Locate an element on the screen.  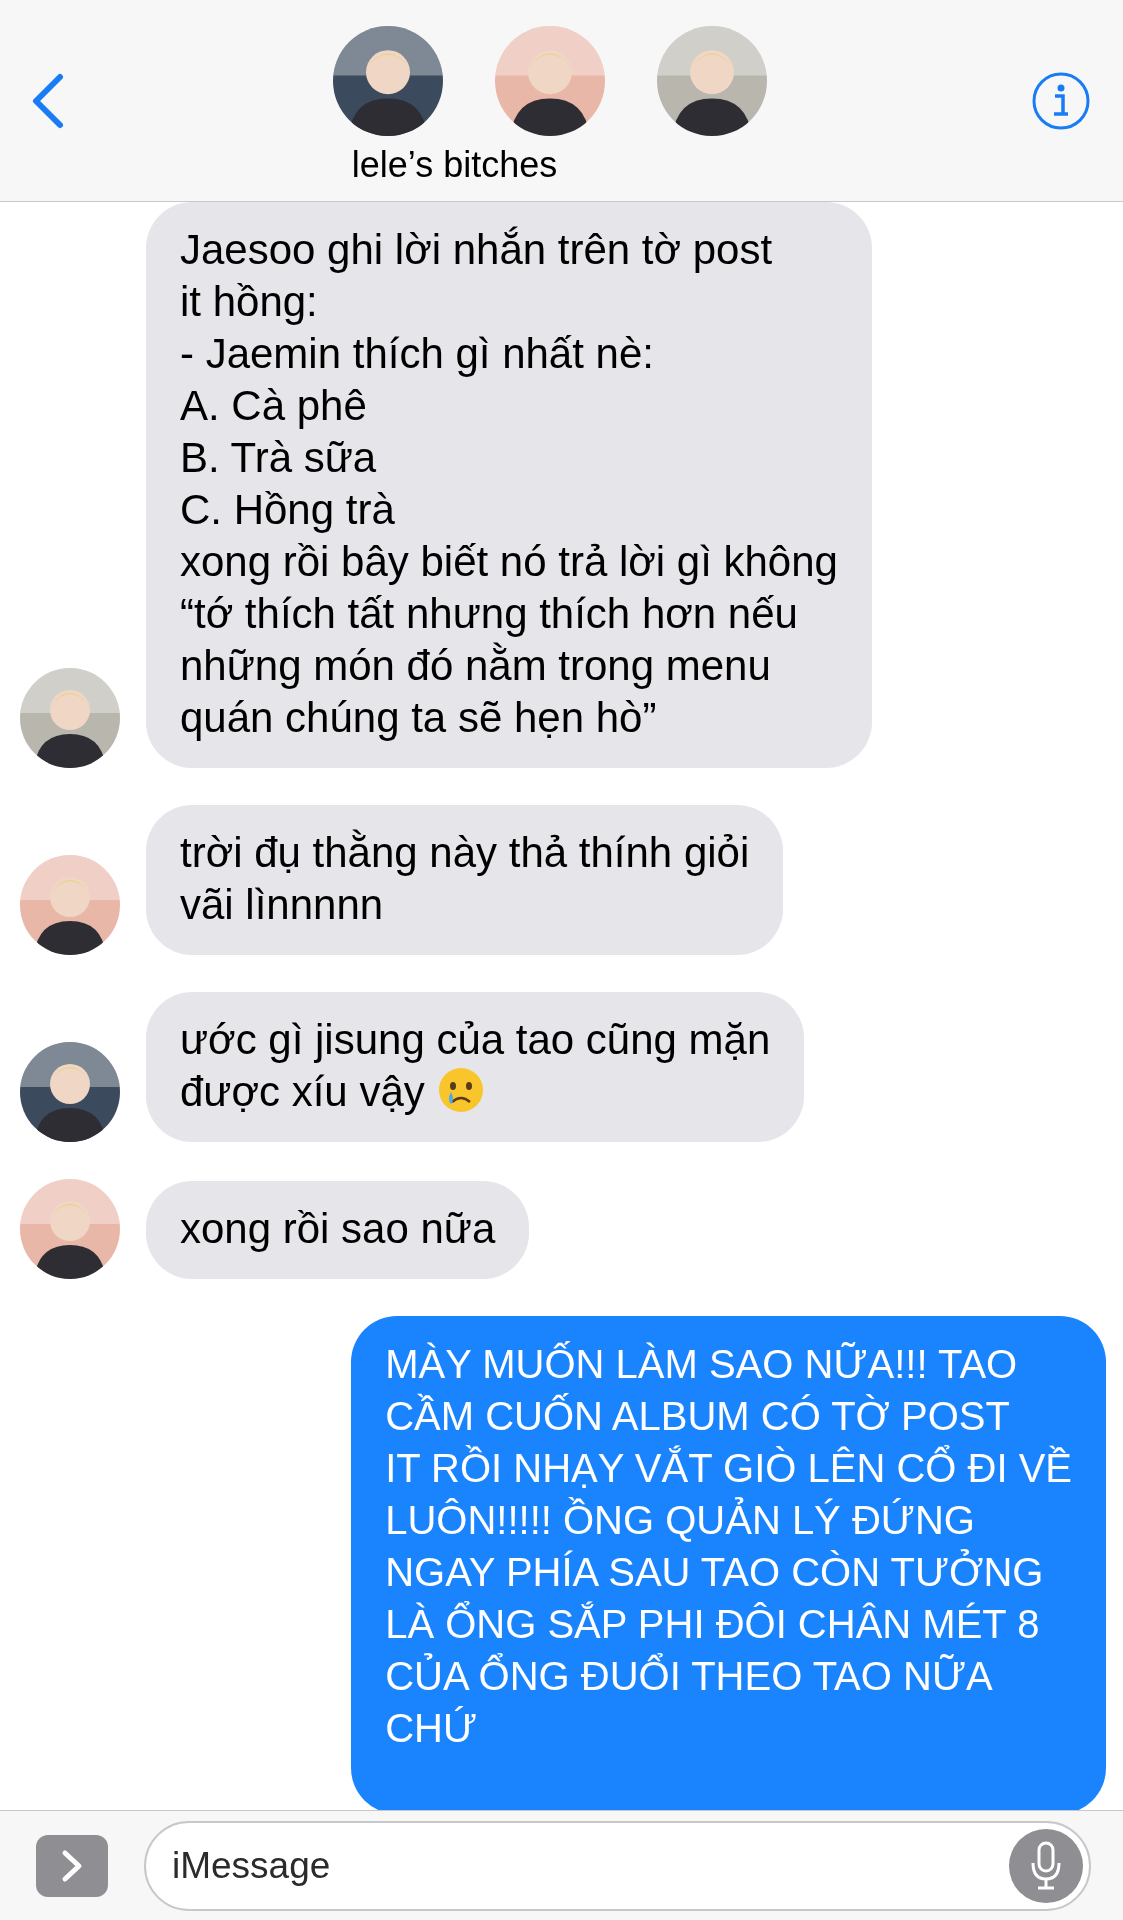
message-bubble: ước gì jisung của tao cũng mặn được xíu vậy is located at coordinates (475, 1067).